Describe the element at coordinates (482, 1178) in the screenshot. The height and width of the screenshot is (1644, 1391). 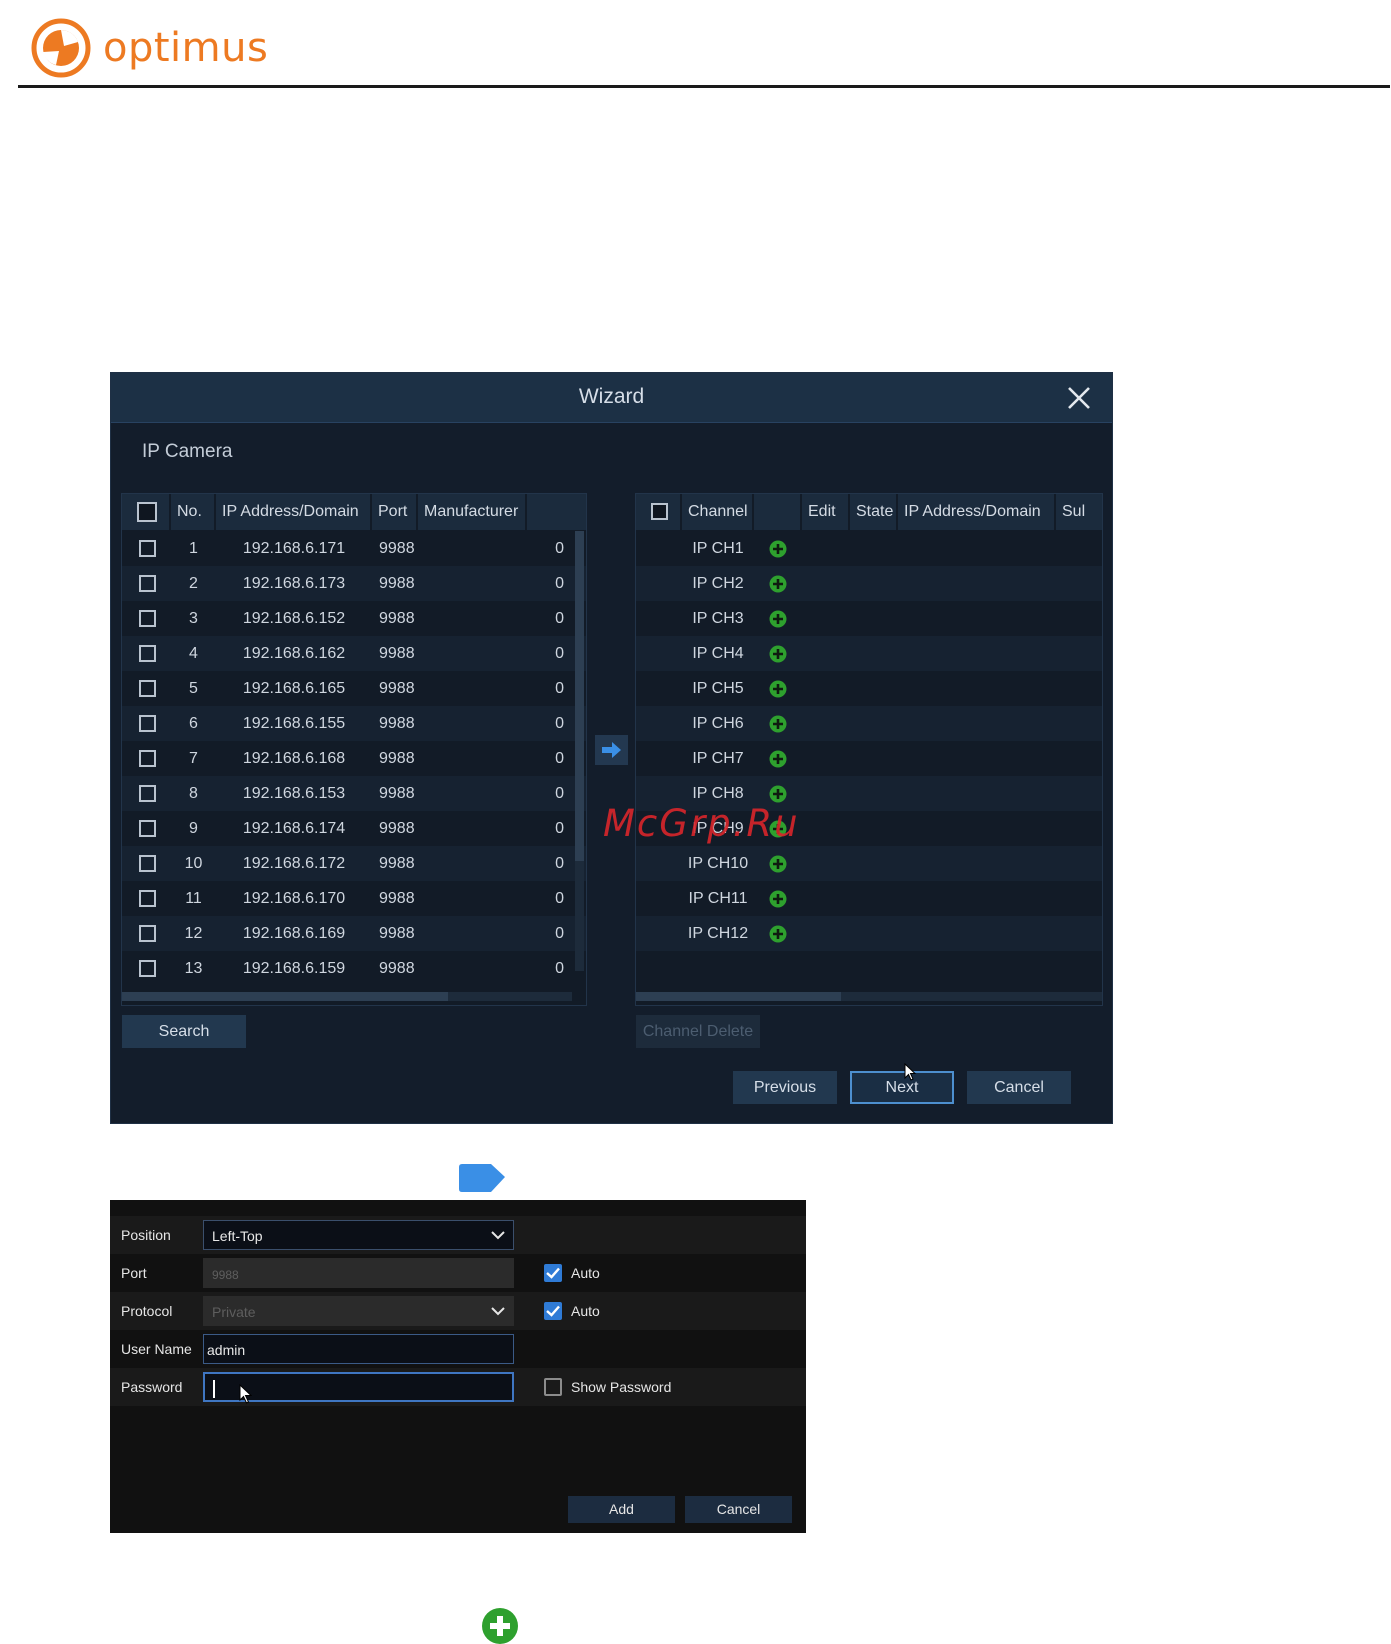
I see `arrow-right-icon` at that location.